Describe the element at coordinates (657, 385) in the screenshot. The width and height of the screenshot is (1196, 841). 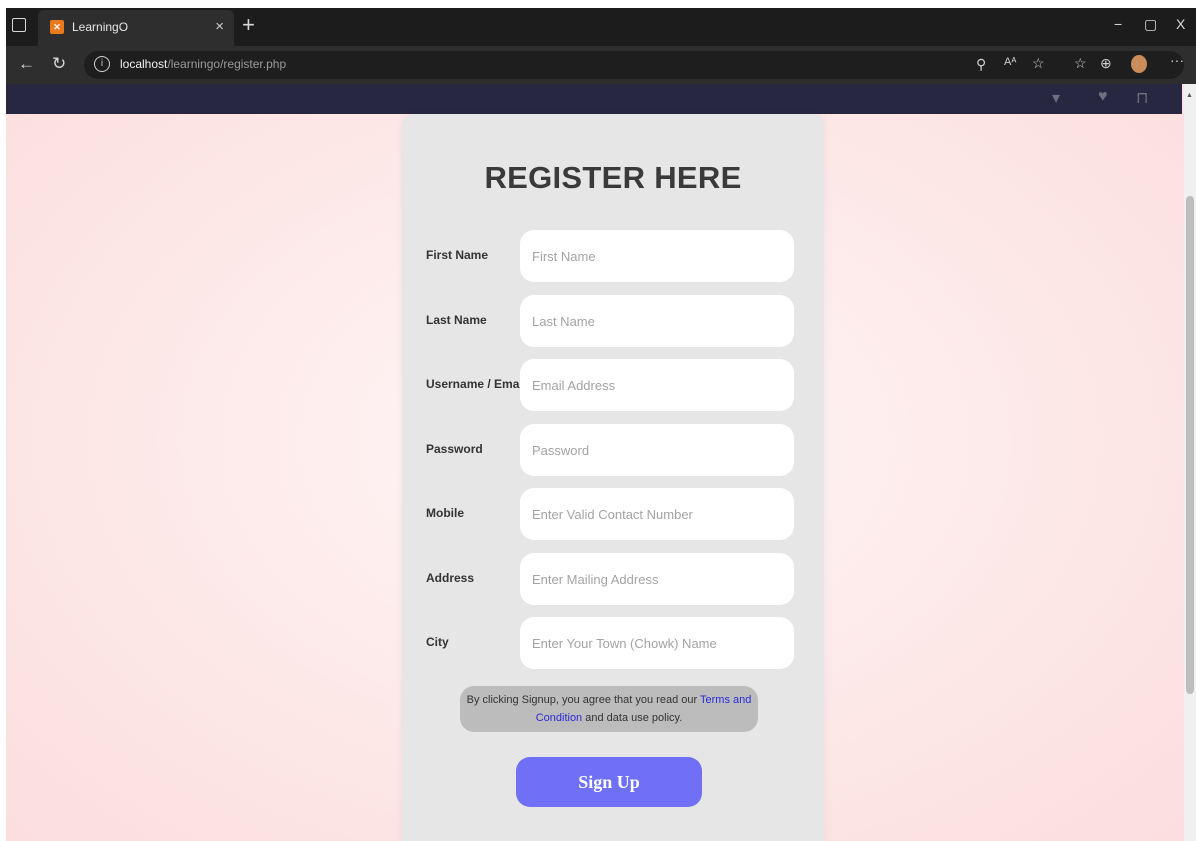
I see `email-input` at that location.